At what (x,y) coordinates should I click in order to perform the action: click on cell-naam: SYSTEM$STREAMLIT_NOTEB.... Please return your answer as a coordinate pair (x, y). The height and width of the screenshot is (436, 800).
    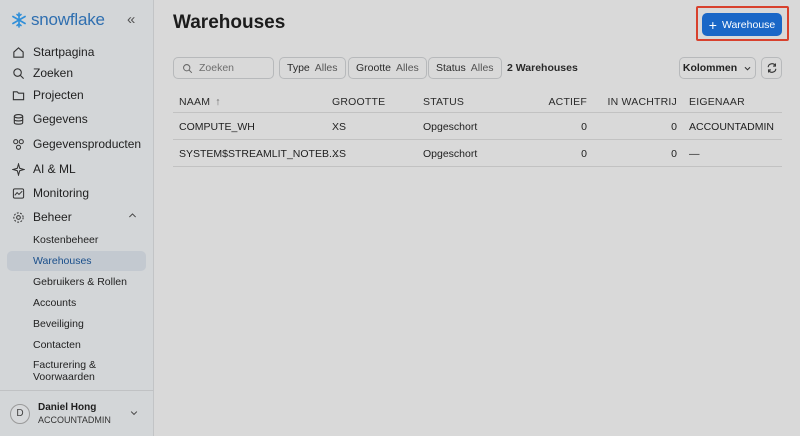
    Looking at the image, I should click on (258, 154).